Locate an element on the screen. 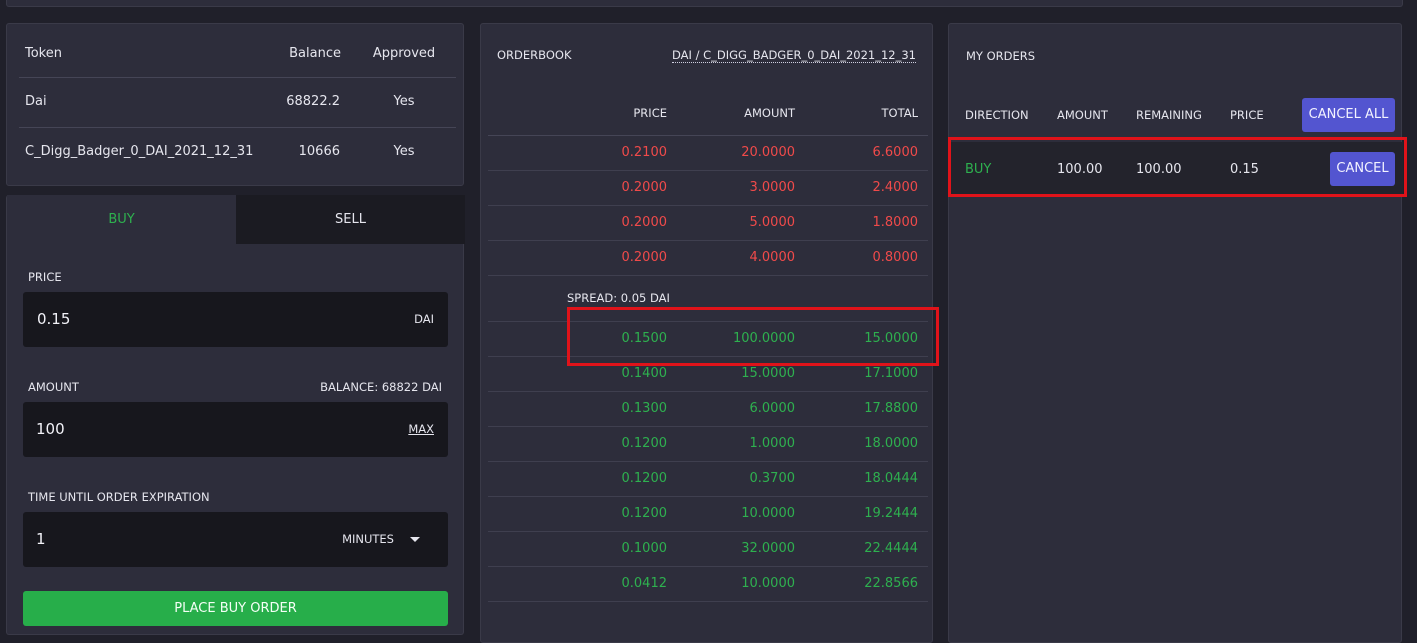 The height and width of the screenshot is (643, 1417). ask-amount: 4.0000 is located at coordinates (772, 257).